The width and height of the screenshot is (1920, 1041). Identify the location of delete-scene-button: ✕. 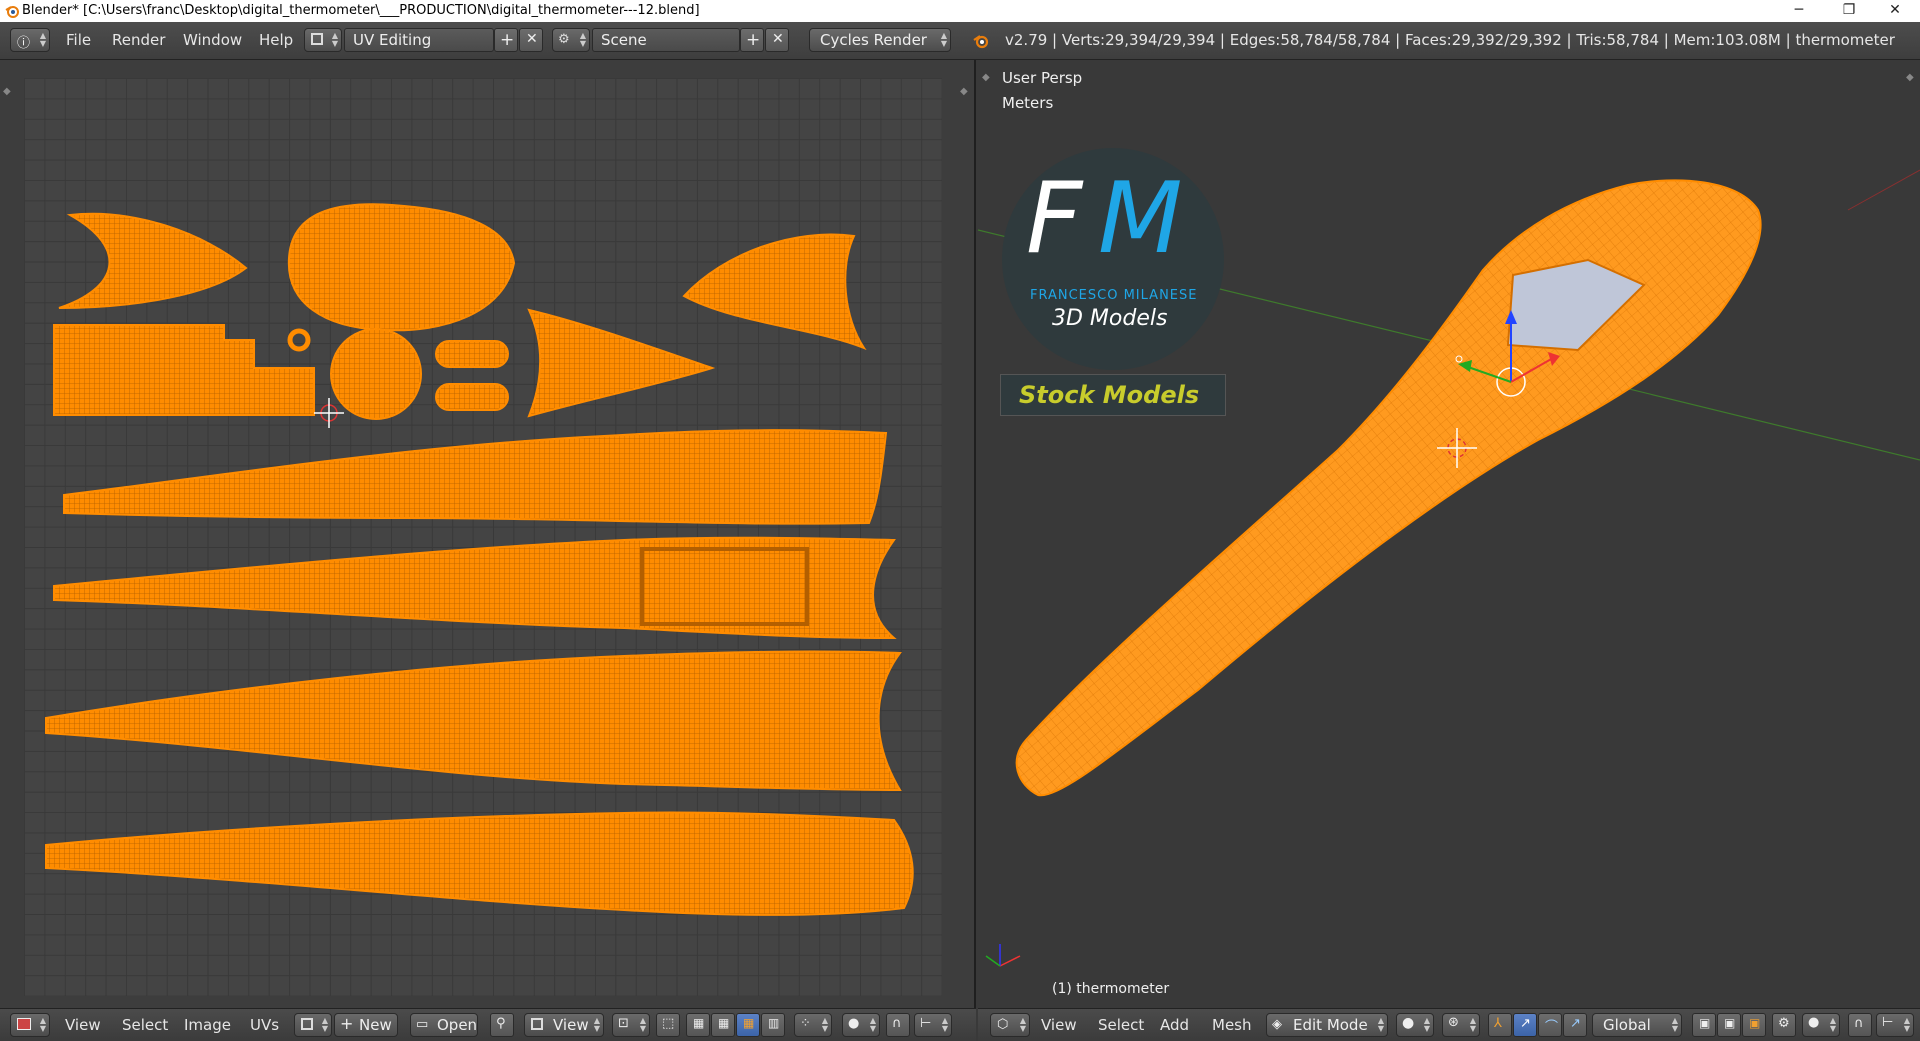
(777, 40).